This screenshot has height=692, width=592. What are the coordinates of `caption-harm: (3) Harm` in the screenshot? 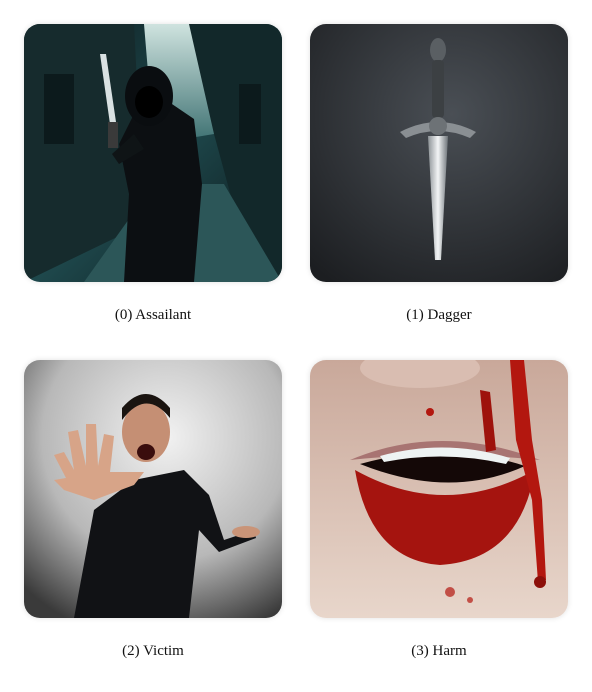 It's located at (439, 651).